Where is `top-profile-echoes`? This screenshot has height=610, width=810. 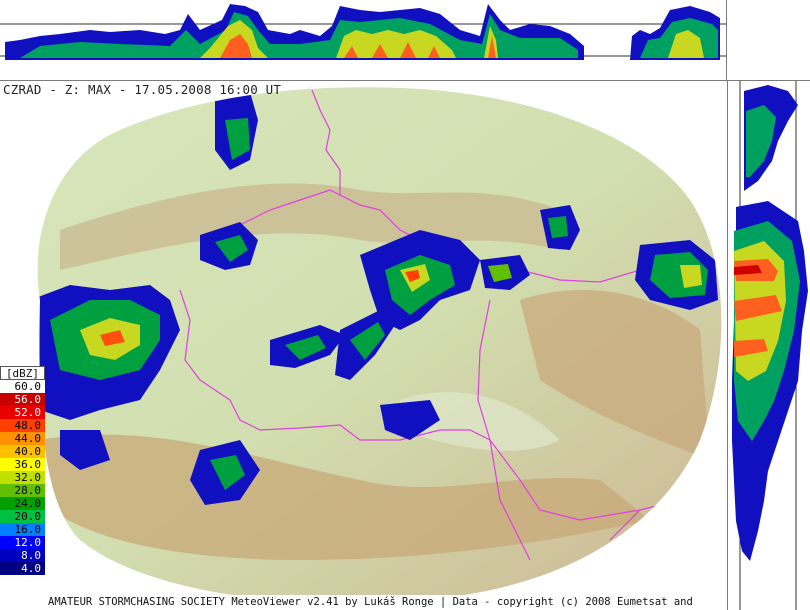 top-profile-echoes is located at coordinates (362, 32).